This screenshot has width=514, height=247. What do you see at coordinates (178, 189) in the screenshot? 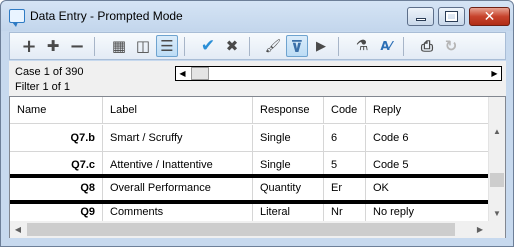
I see `cell-label: Overall Performance` at bounding box center [178, 189].